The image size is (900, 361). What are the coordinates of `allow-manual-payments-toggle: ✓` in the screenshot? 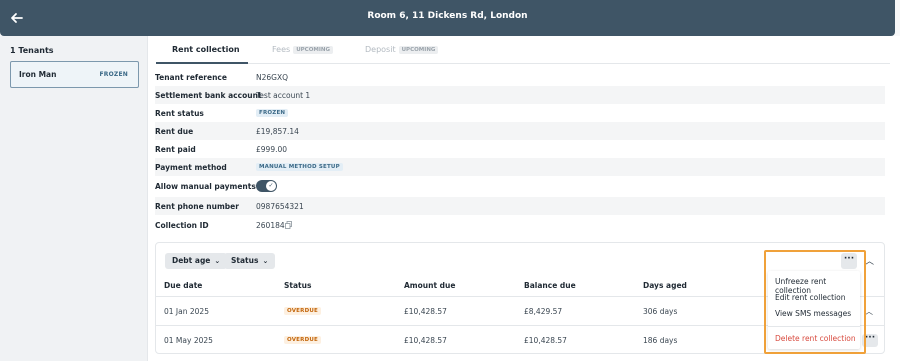 It's located at (266, 186).